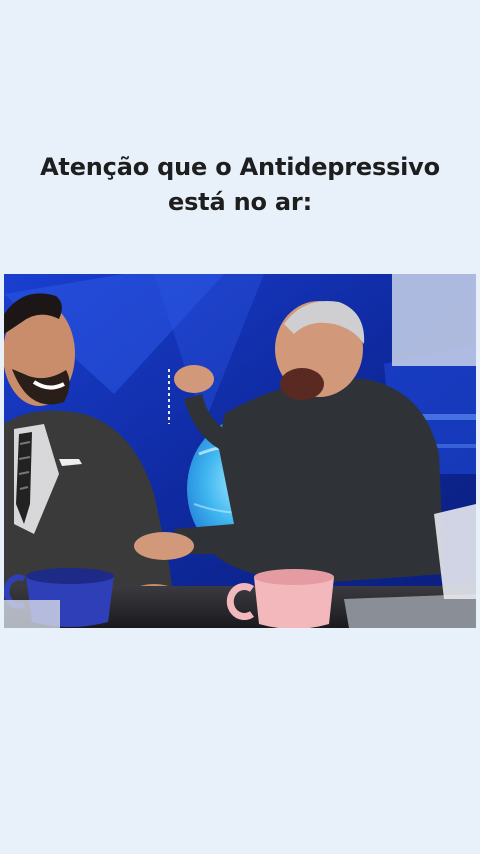 The image size is (480, 854). Describe the element at coordinates (240, 185) in the screenshot. I see `caption: Atenção que o Antidepressivo está no ar:` at that location.